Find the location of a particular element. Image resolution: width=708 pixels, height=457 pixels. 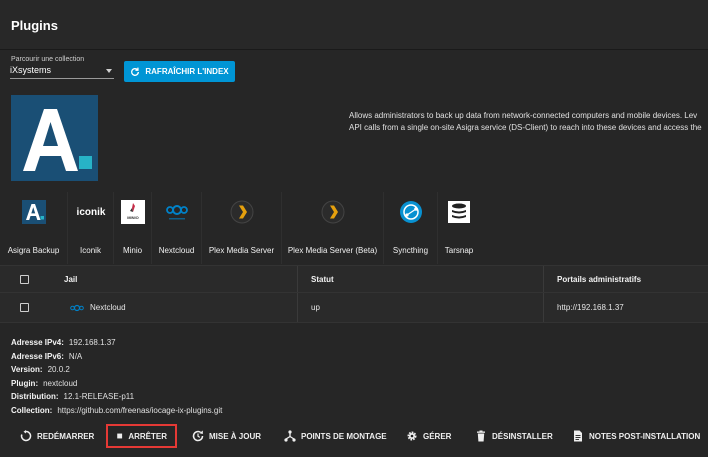

stop-label: ARRÊTER is located at coordinates (147, 436).